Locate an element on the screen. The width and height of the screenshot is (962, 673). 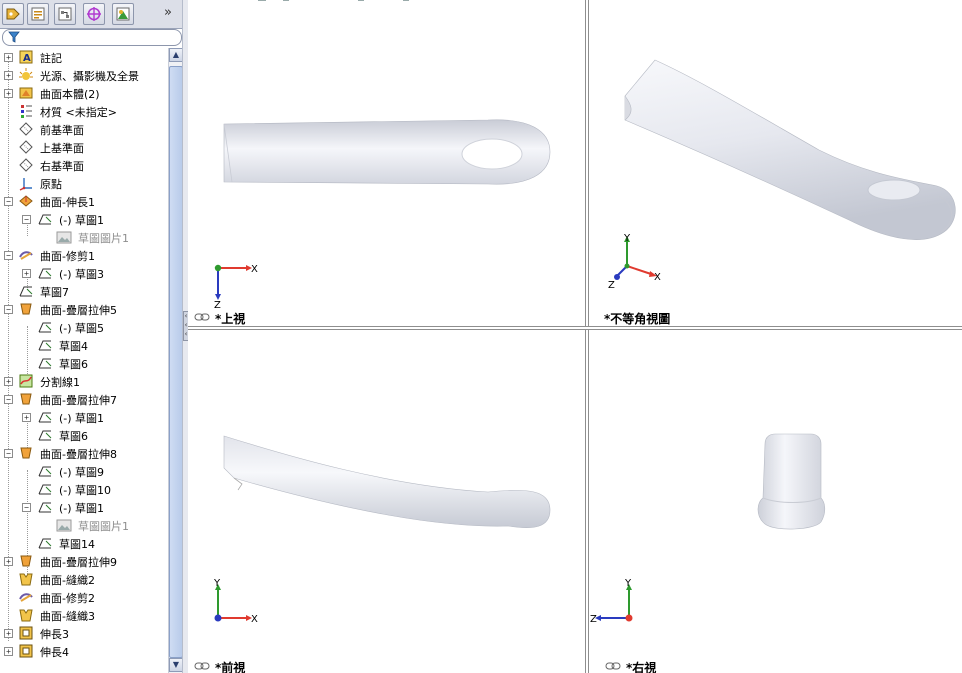
tree-item: 前基準面 is located at coordinates (84, 129).